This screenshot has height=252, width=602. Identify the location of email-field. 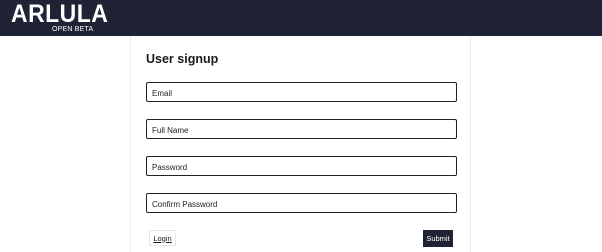
(301, 93).